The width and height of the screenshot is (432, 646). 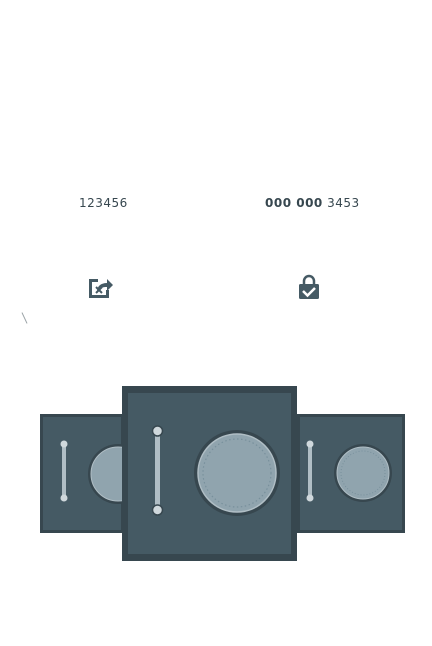 I want to click on verify-button, so click(x=309, y=287).